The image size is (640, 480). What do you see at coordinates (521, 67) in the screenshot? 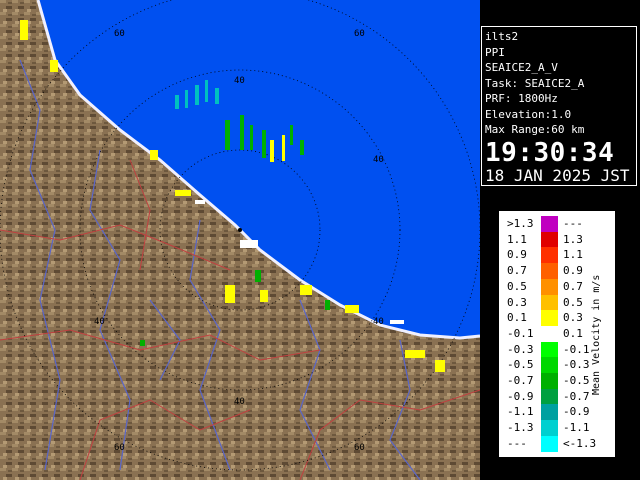
I see `product-name: SEAICE2_A_V` at bounding box center [521, 67].